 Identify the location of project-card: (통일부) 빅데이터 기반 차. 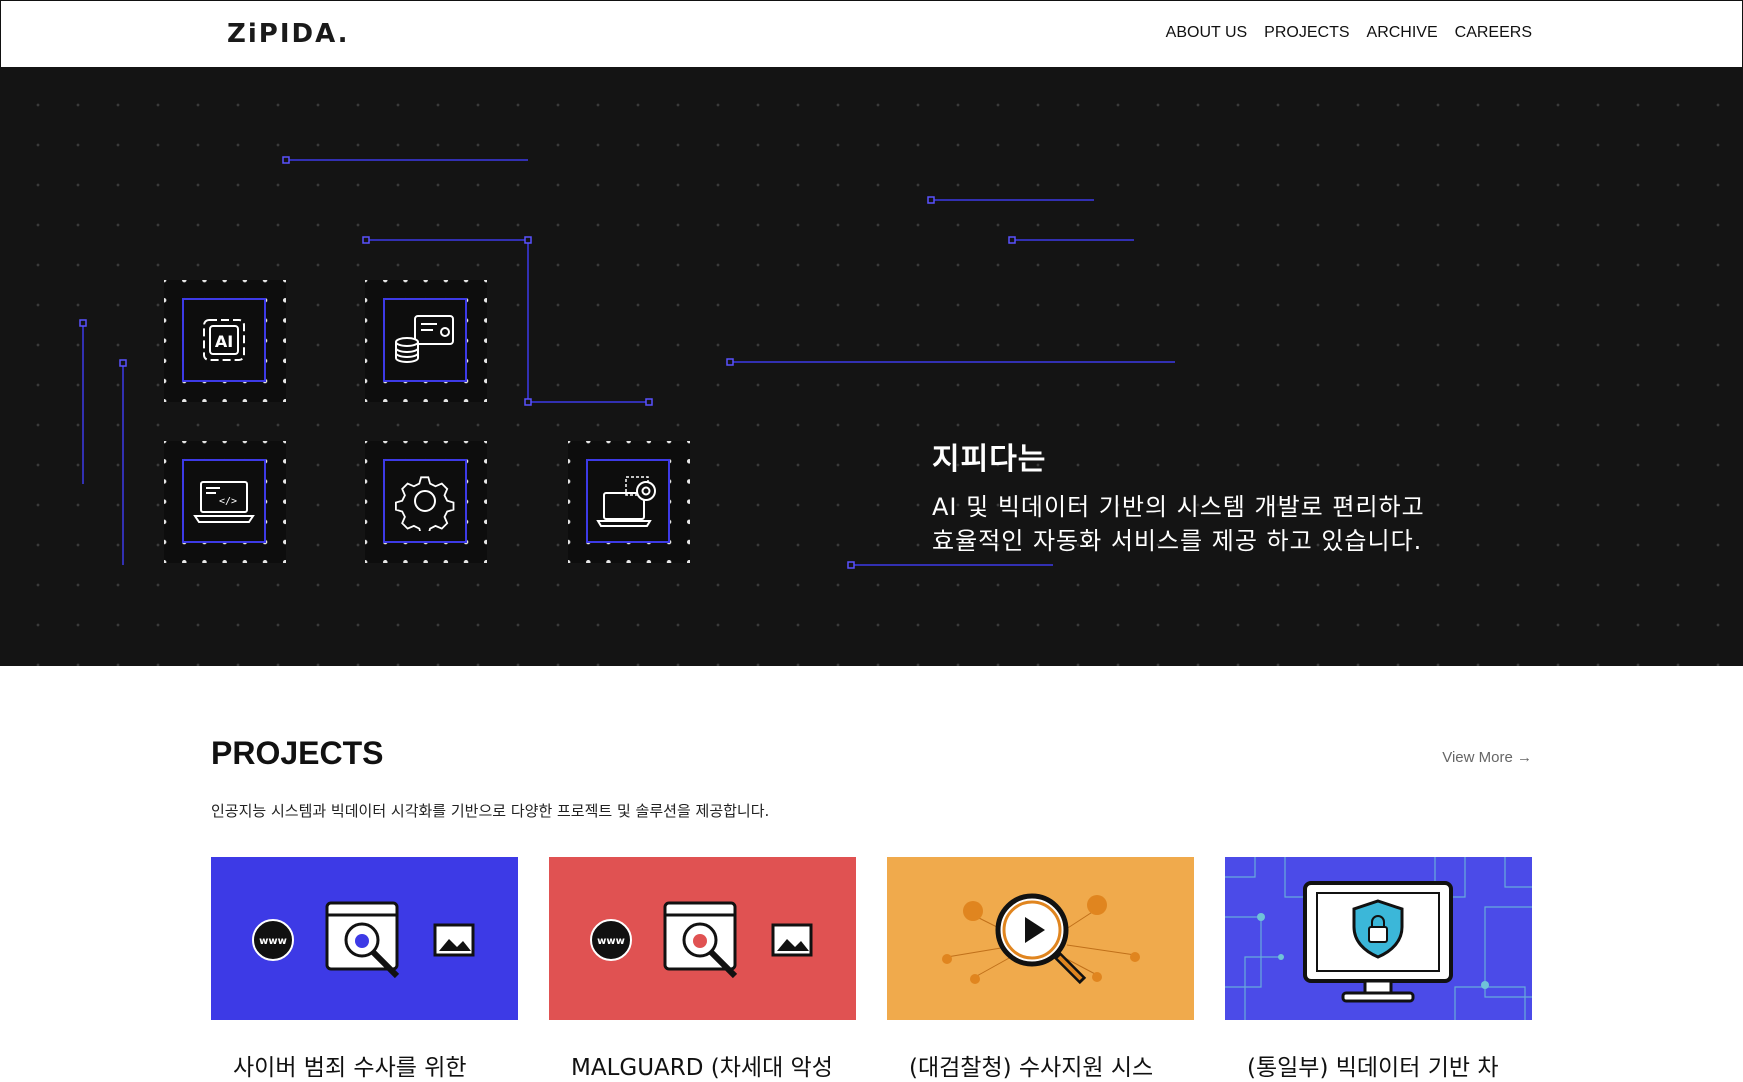
(1378, 969).